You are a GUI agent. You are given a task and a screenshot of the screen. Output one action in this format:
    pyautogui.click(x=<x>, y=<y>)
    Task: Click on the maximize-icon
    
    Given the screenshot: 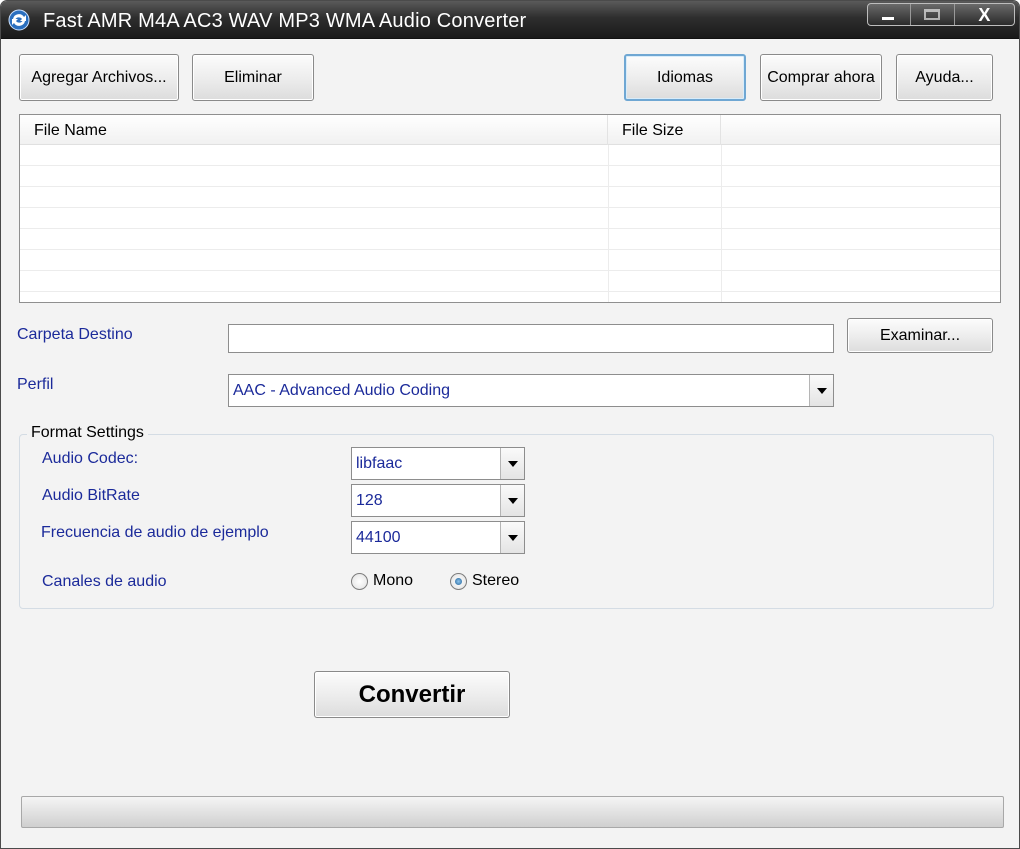 What is the action you would take?
    pyautogui.click(x=932, y=14)
    